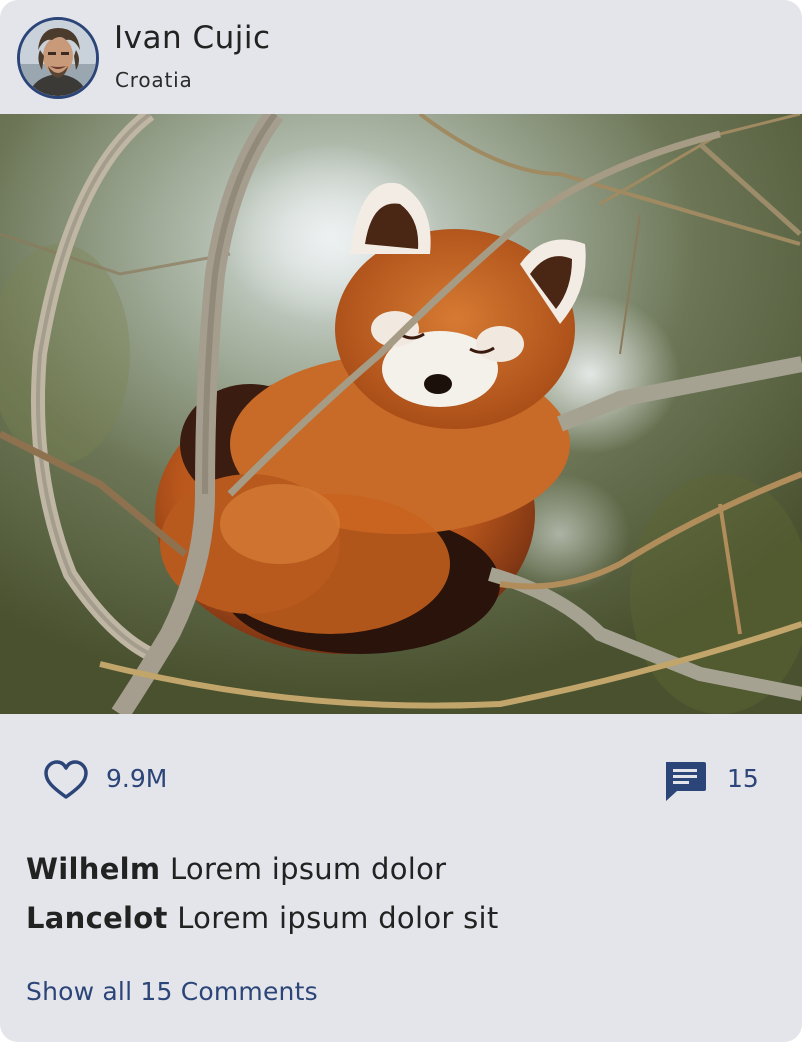  Describe the element at coordinates (338, 918) in the screenshot. I see `comment-text: Lorem ipsum dolor sit` at that location.